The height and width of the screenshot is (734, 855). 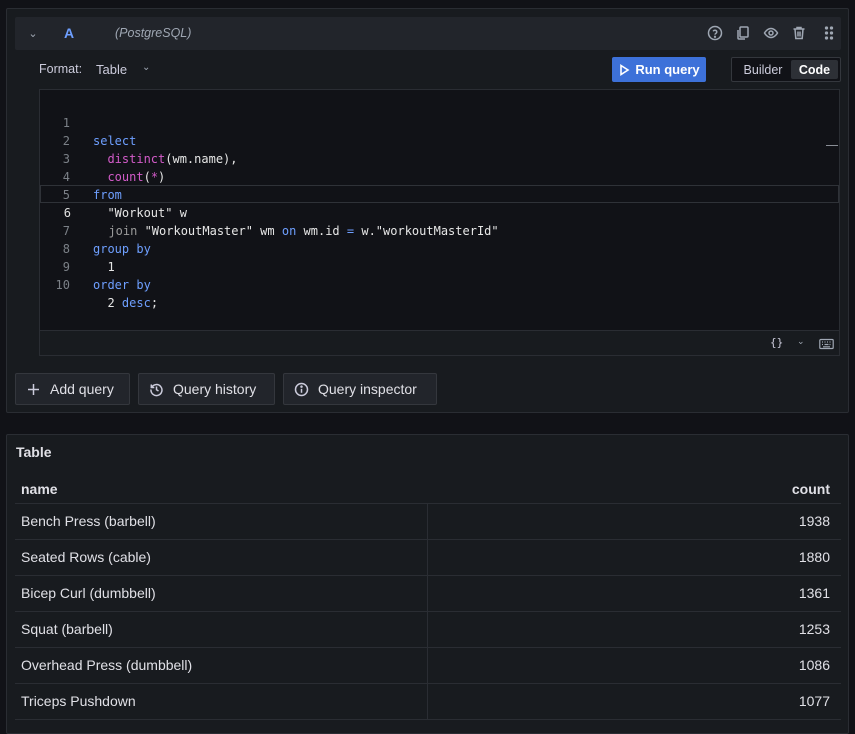 I want to click on cell-name: Seated Rows (cable), so click(x=221, y=557).